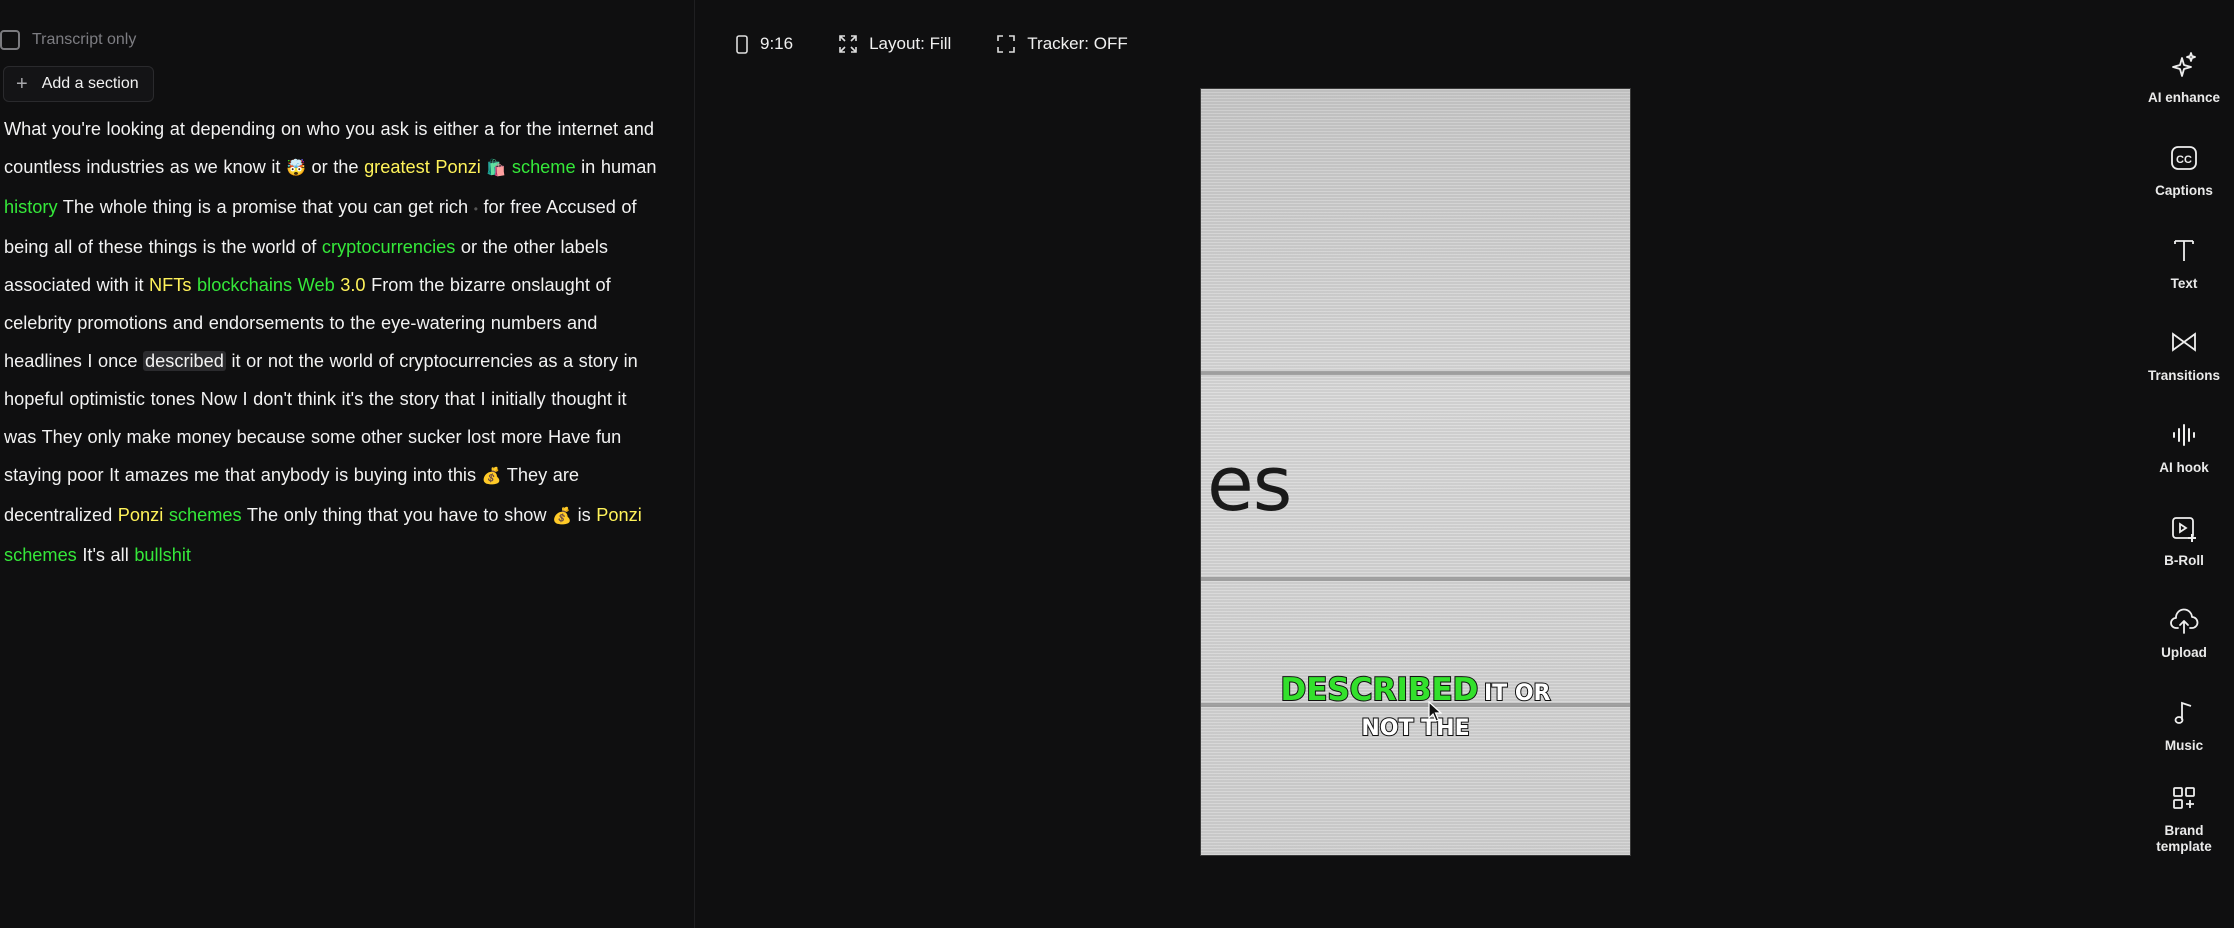 The image size is (2234, 928). What do you see at coordinates (352, 285) in the screenshot?
I see `highlighted-word: 3.0` at bounding box center [352, 285].